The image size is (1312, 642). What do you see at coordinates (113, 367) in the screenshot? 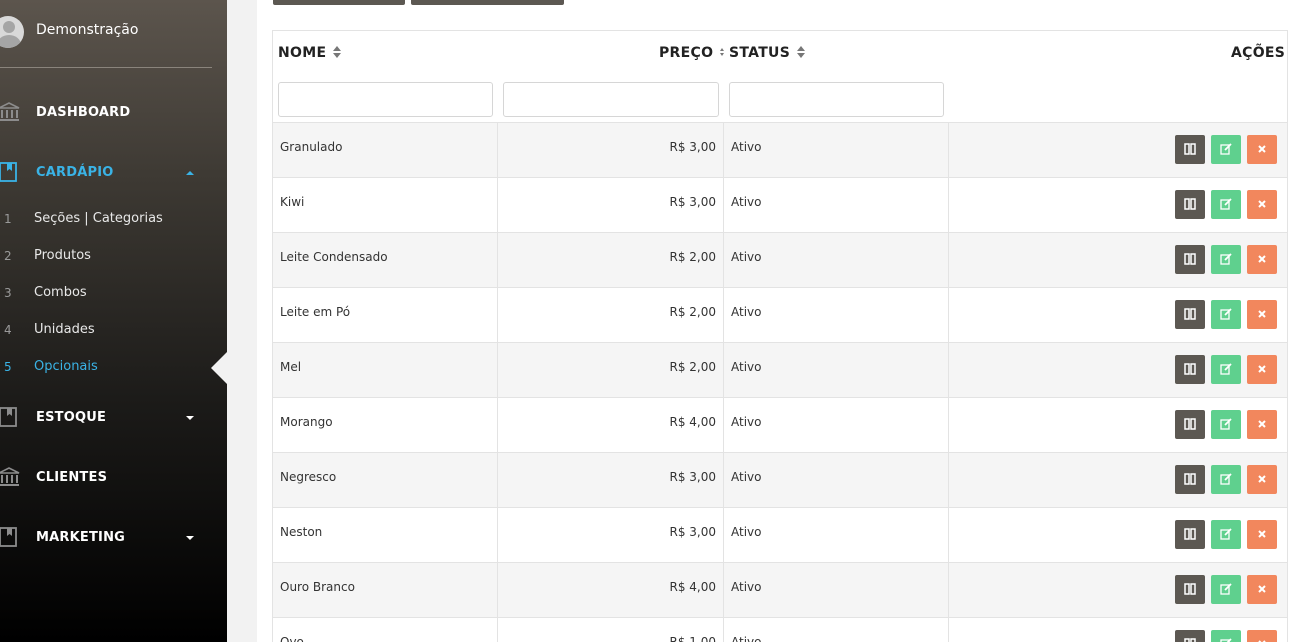
I see `submenu-item-opcionais: 5 Opcionais` at bounding box center [113, 367].